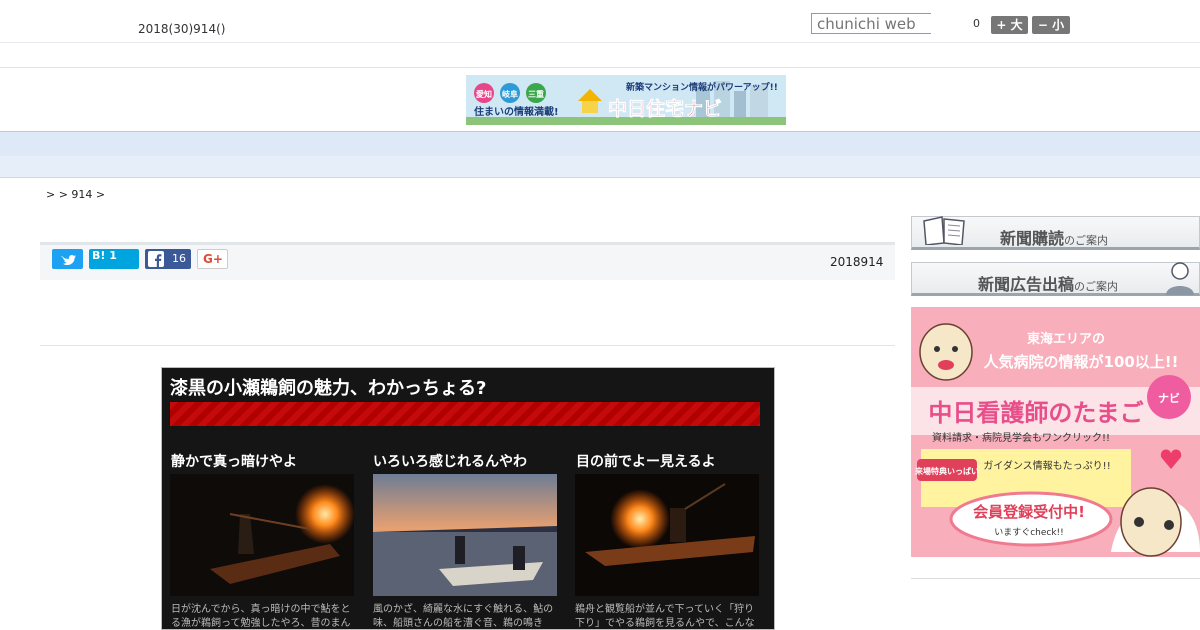  Describe the element at coordinates (75, 194) in the screenshot. I see `breadcrumb: > > 914 >` at that location.